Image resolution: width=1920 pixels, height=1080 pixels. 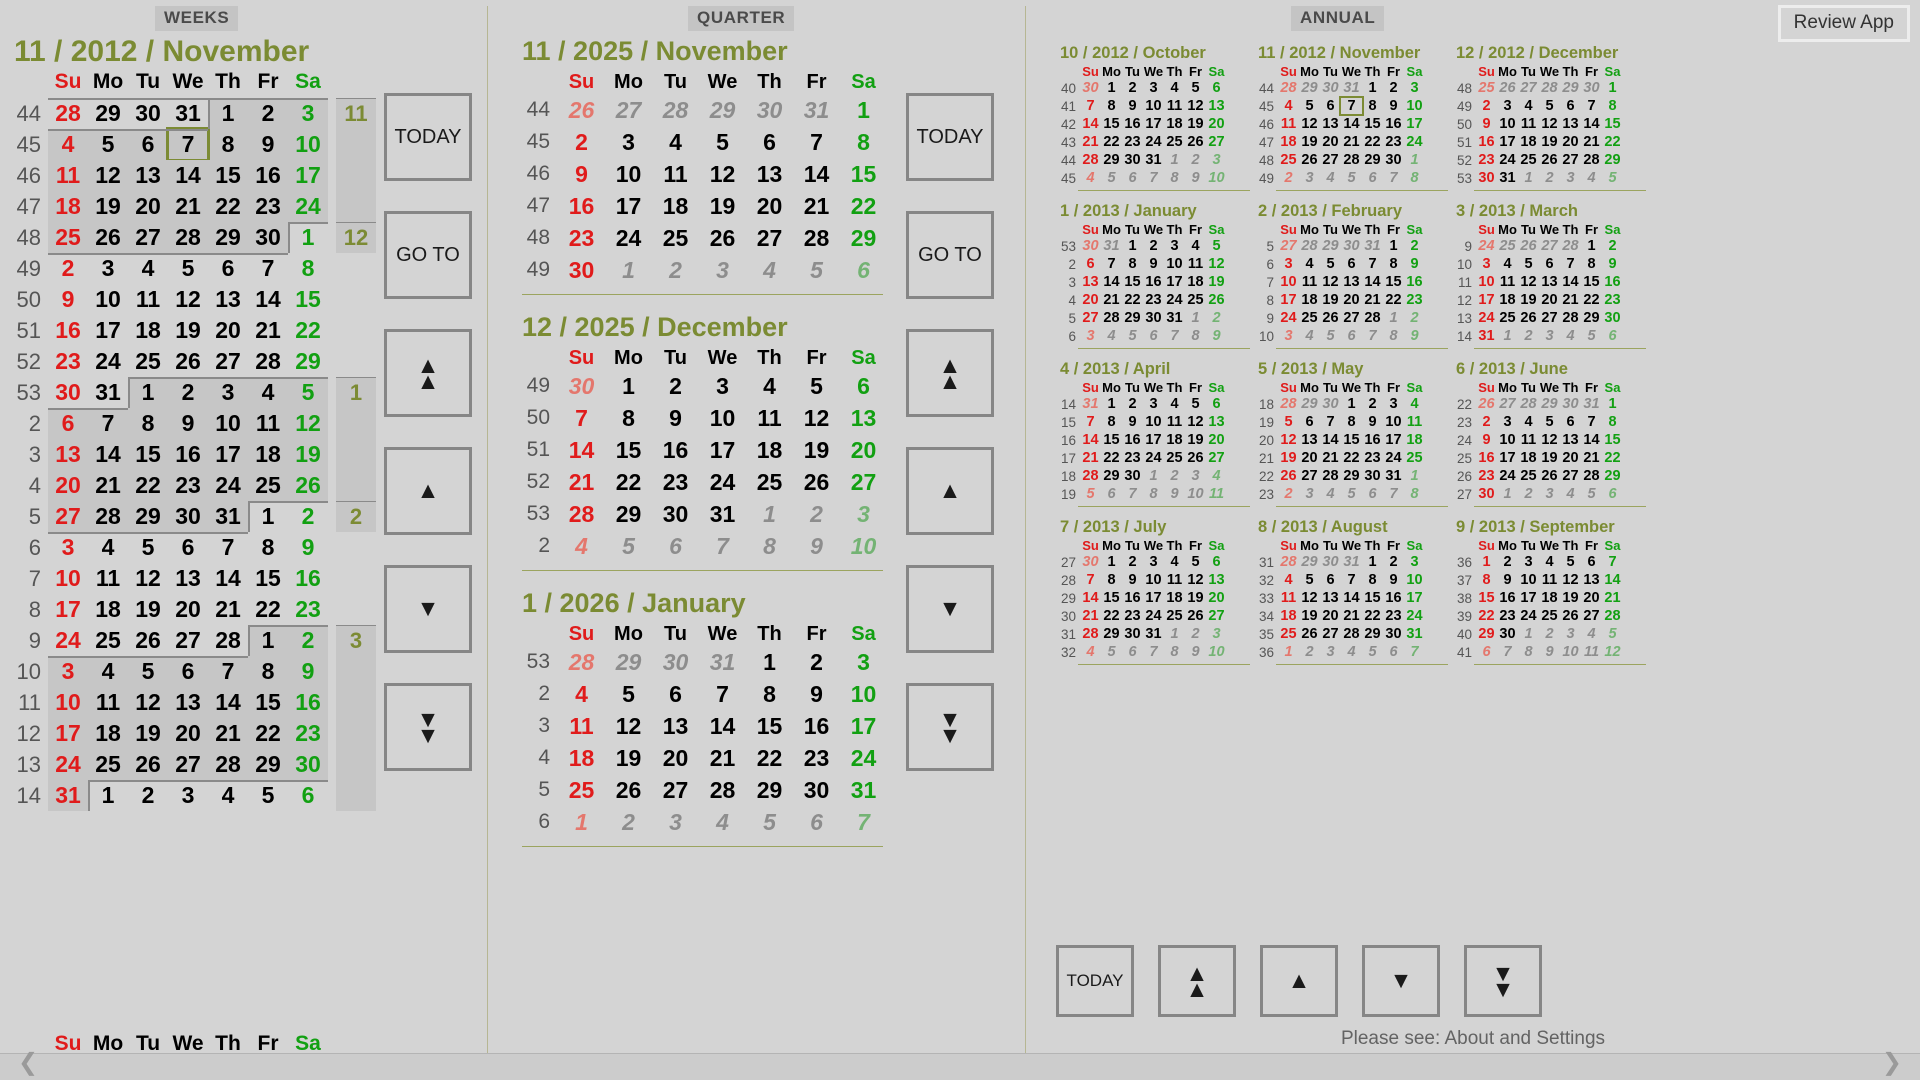 What do you see at coordinates (950, 373) in the screenshot?
I see `quarter-page-up-button: ▲ ▲` at bounding box center [950, 373].